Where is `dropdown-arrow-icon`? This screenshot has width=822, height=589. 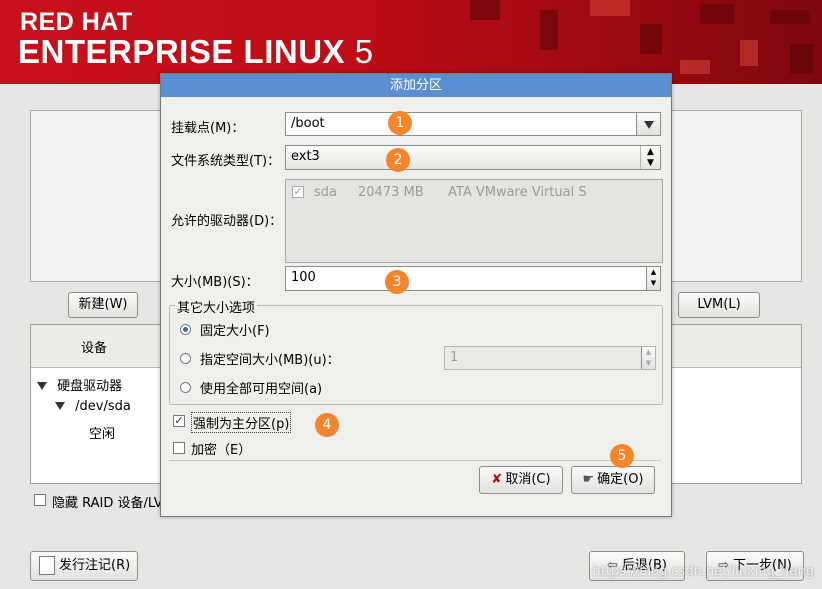
dropdown-arrow-icon is located at coordinates (648, 124).